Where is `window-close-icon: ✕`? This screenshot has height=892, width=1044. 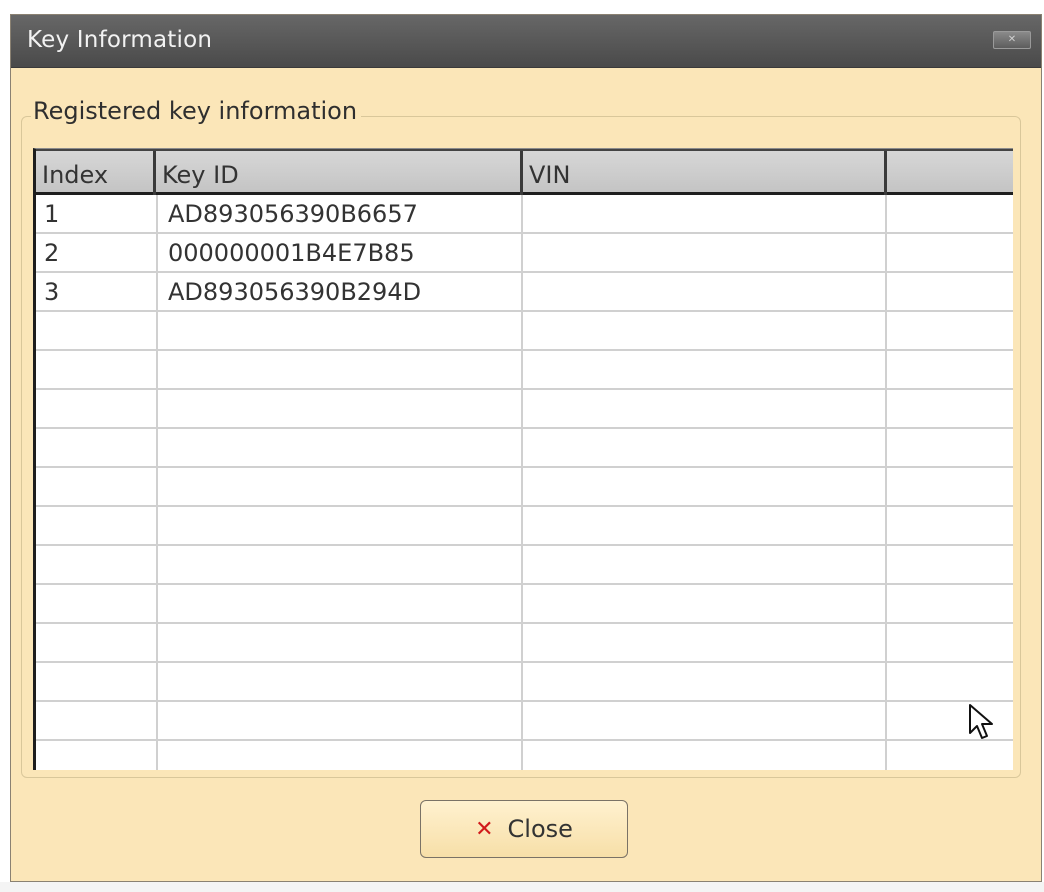
window-close-icon: ✕ is located at coordinates (1012, 40).